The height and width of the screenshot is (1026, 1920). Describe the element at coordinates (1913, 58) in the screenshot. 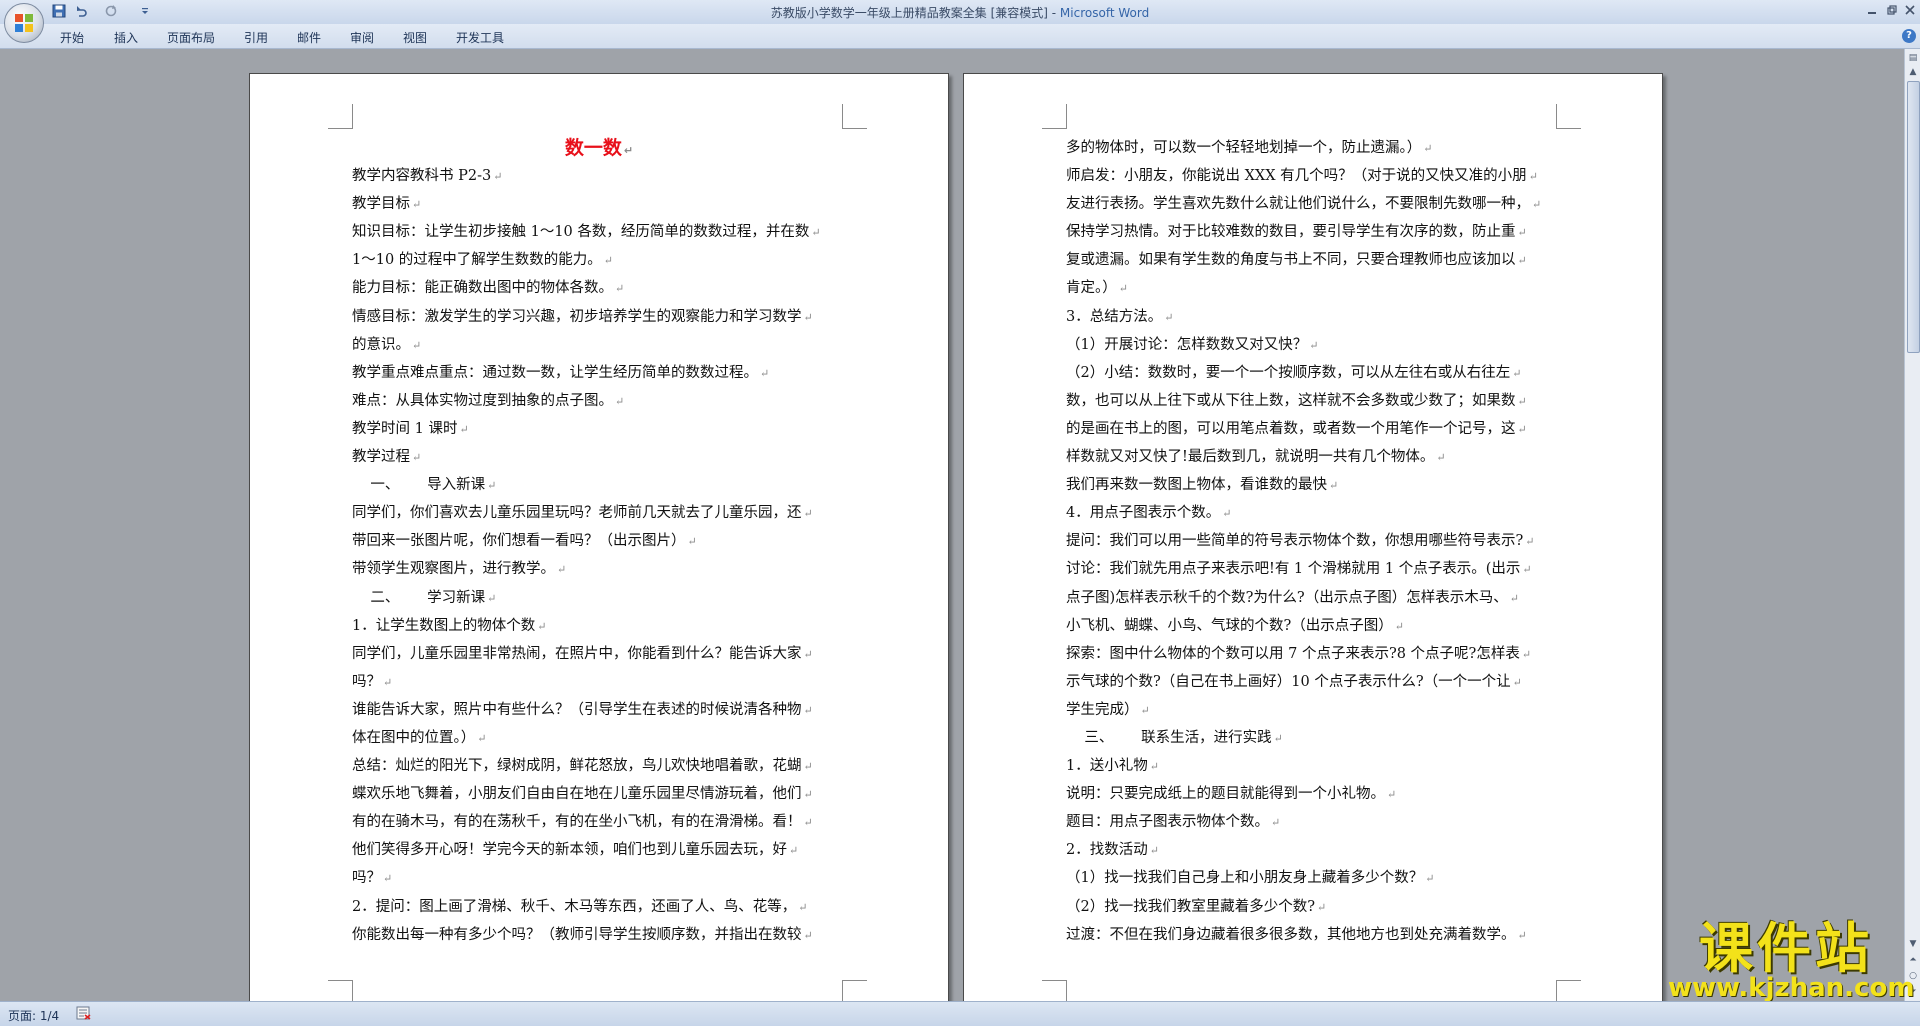

I see `ruler-toggle-icon: ▤` at that location.